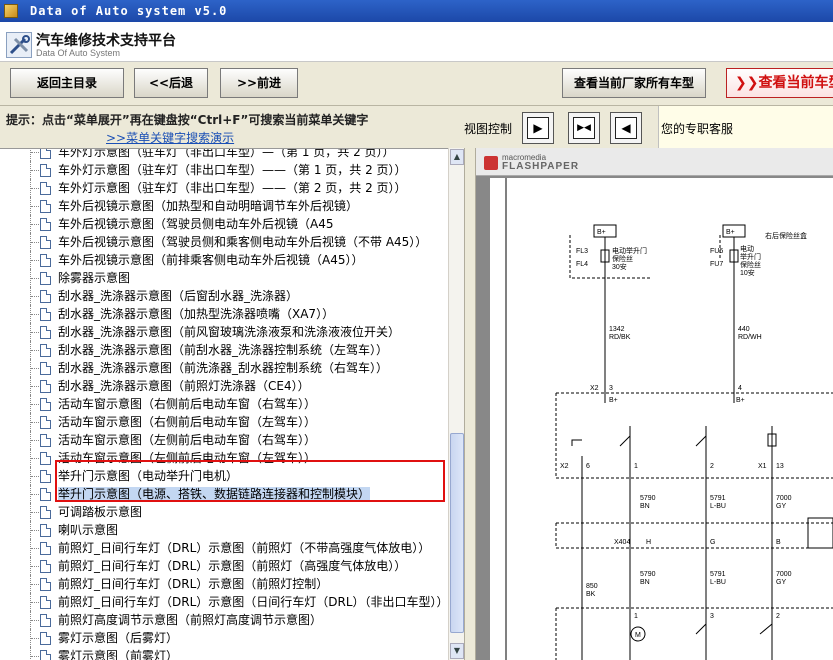 The width and height of the screenshot is (833, 660). What do you see at coordinates (778, 616) in the screenshot?
I see `svg-text: 2` at bounding box center [778, 616].